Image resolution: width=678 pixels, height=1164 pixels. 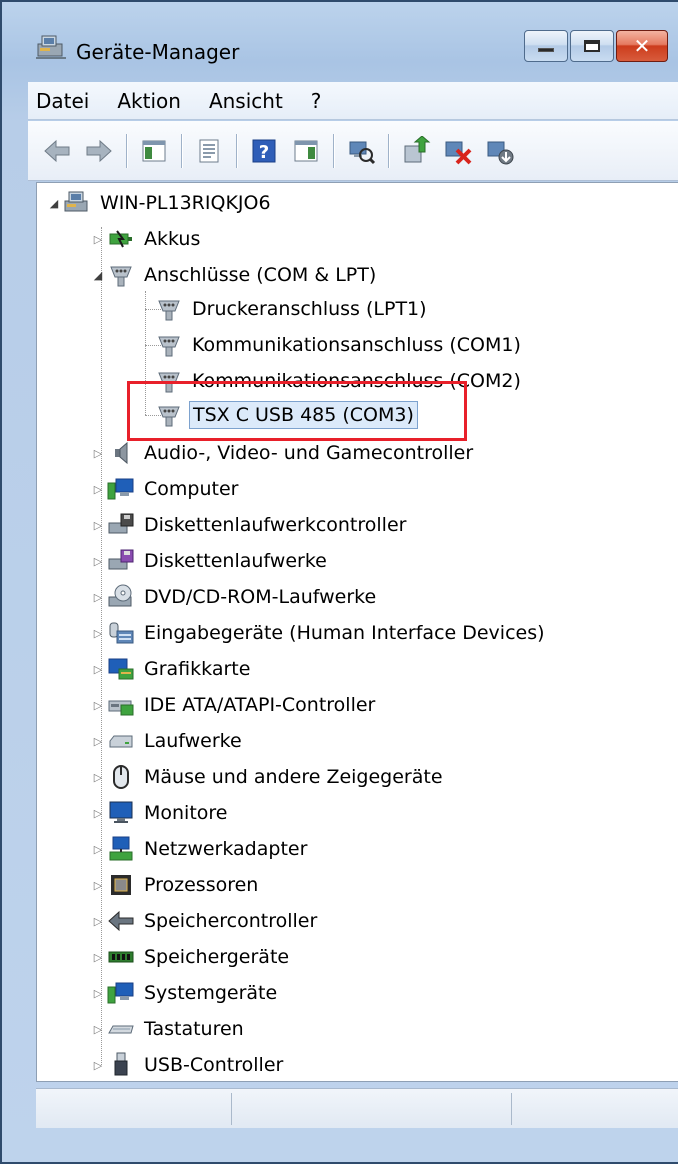 I want to click on tree-item-dvd: ▷ DVD/CD-ROM-Laufwerke, so click(x=234, y=597).